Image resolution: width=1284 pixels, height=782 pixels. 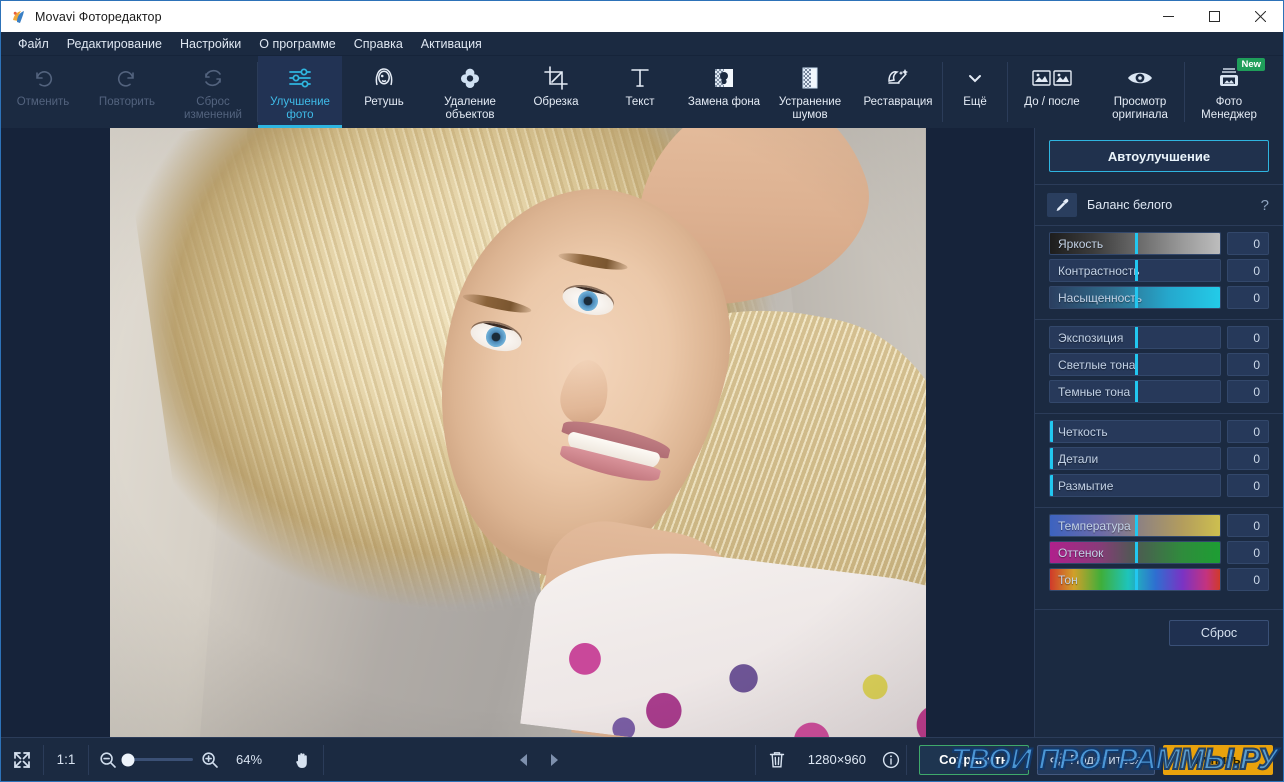 What do you see at coordinates (1248, 391) in the screenshot?
I see `slider-value-shadows: 0` at bounding box center [1248, 391].